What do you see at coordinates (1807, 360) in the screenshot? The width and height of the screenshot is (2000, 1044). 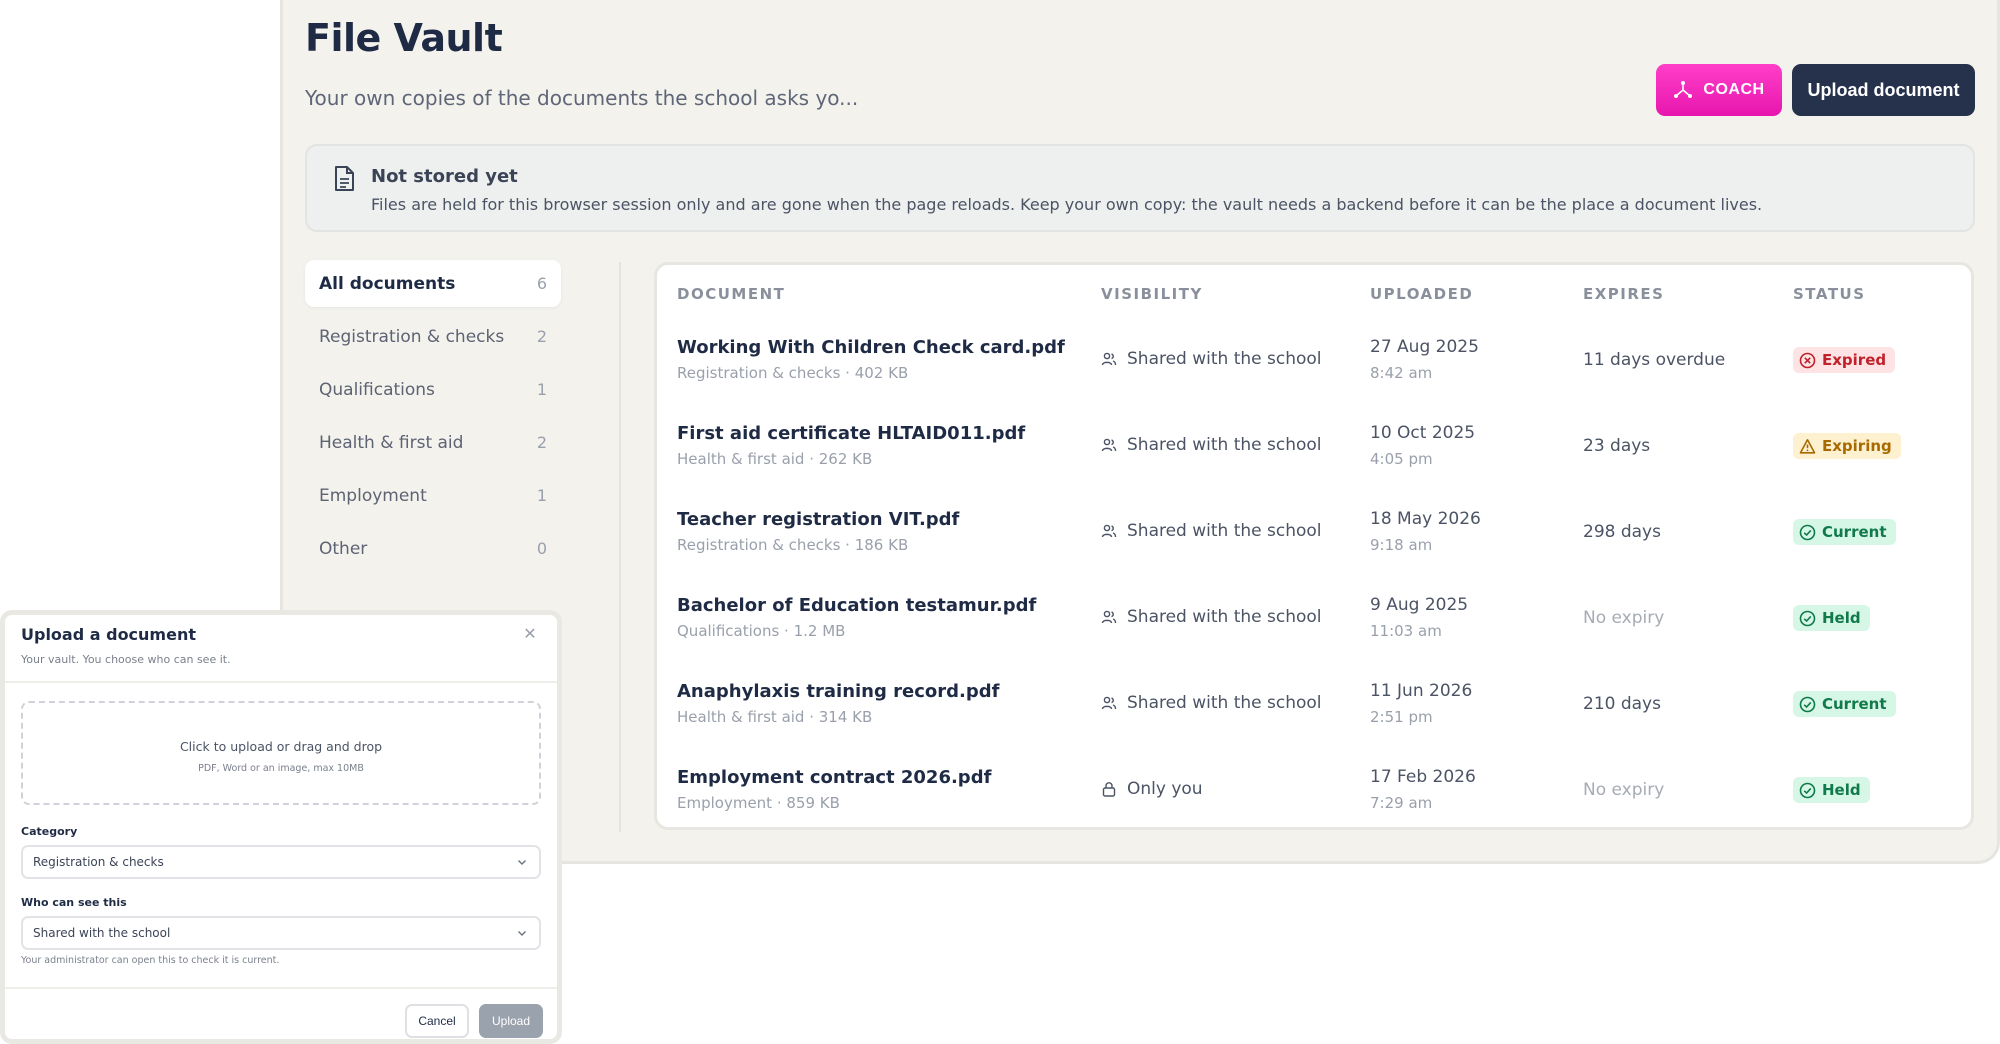 I see `x-circle-icon` at bounding box center [1807, 360].